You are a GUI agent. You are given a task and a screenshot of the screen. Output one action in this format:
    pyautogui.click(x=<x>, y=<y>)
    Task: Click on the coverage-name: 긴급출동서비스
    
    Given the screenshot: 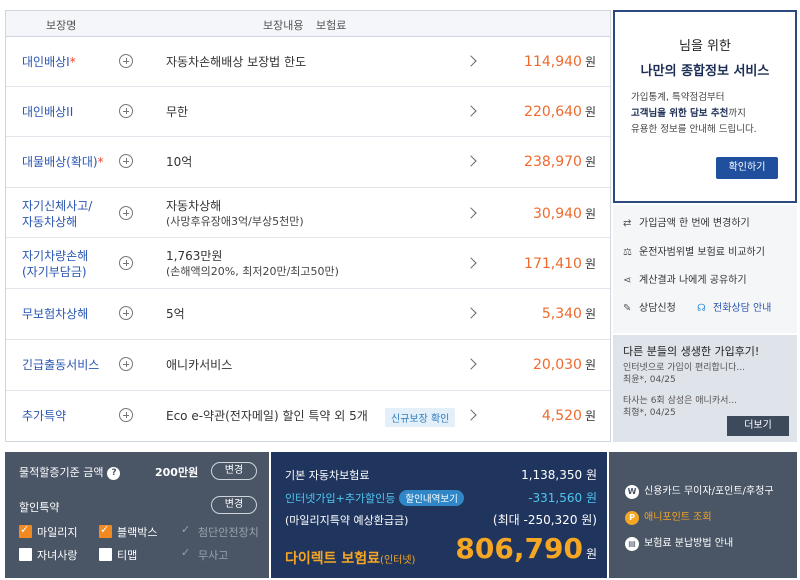 What is the action you would take?
    pyautogui.click(x=60, y=365)
    